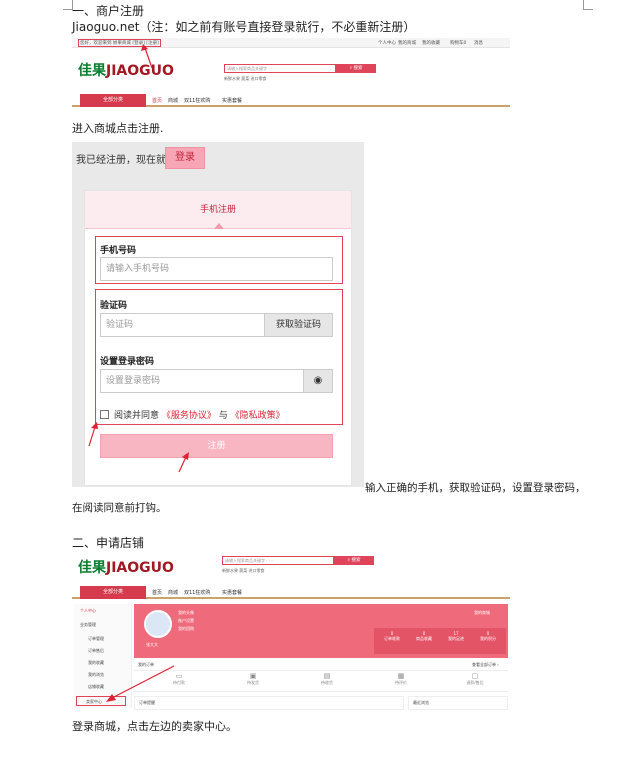 The height and width of the screenshot is (773, 636). What do you see at coordinates (216, 269) in the screenshot?
I see `phone-input: 请输入手机号码` at bounding box center [216, 269].